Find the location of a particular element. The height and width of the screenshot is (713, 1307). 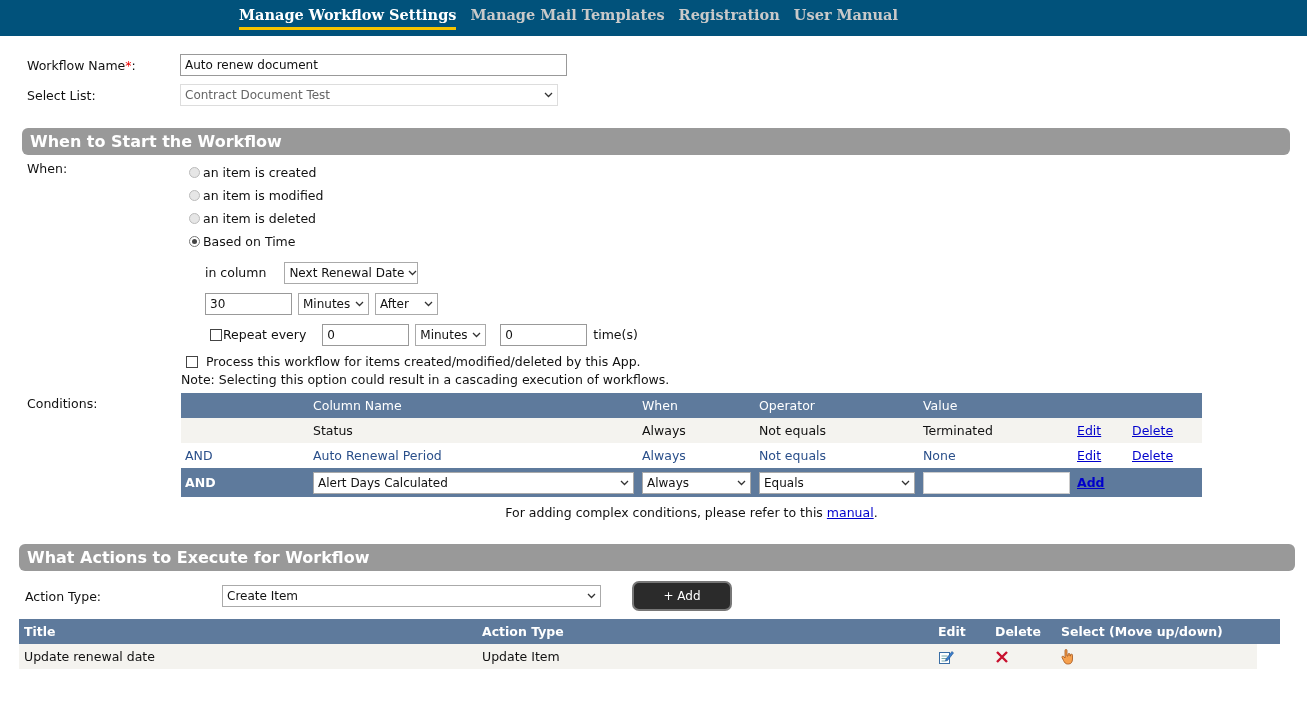

column-header: Title is located at coordinates (40, 631).